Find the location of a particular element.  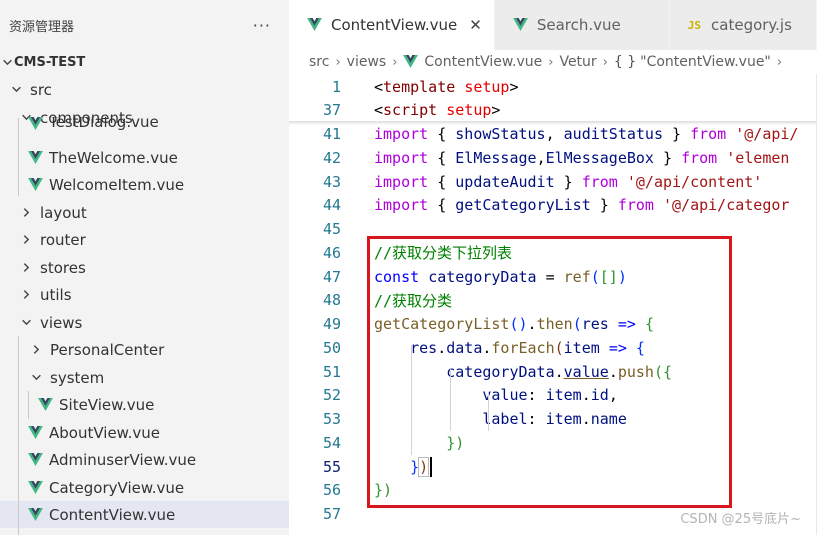

line-number: 49 is located at coordinates (331, 323).